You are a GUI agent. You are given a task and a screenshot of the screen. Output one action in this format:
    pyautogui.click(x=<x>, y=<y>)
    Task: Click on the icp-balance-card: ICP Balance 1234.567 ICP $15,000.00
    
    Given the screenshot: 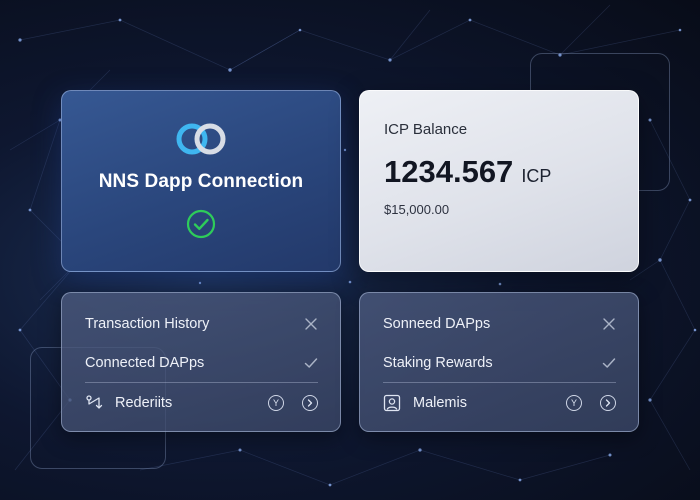 What is the action you would take?
    pyautogui.click(x=499, y=181)
    